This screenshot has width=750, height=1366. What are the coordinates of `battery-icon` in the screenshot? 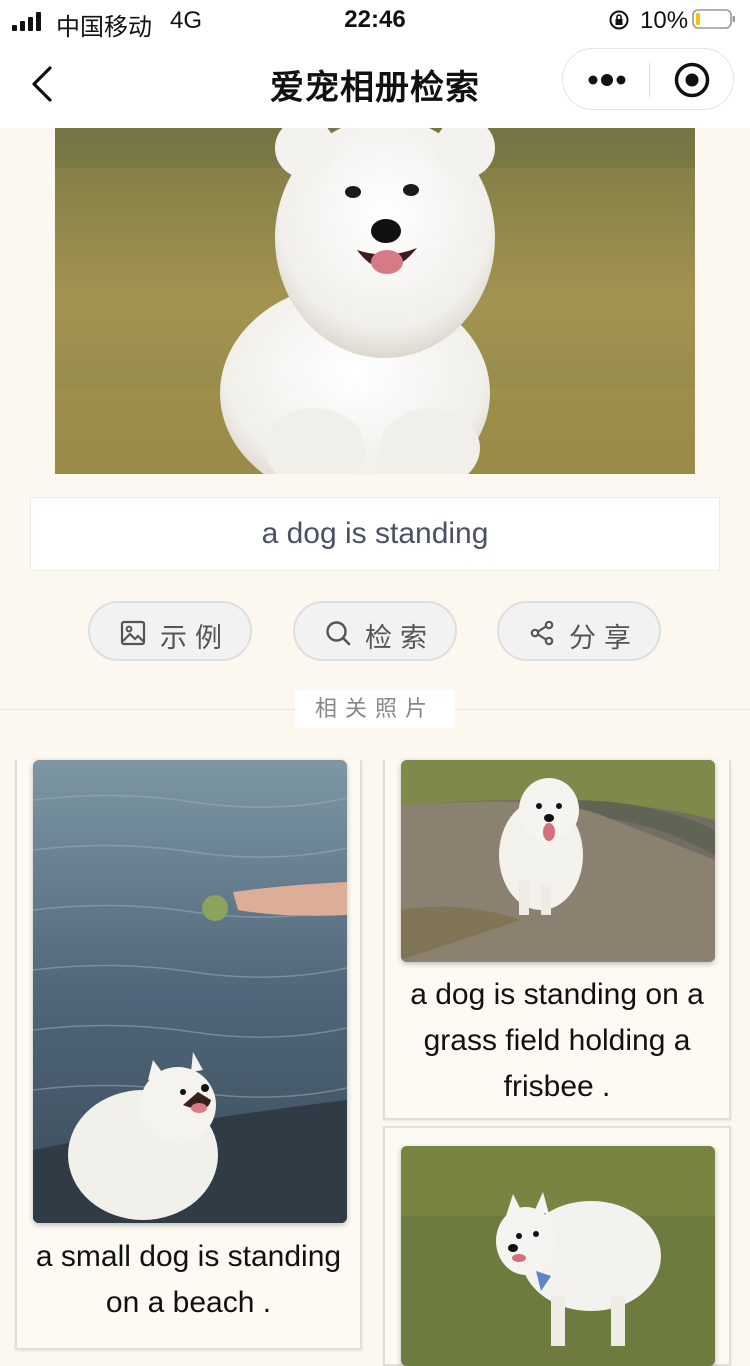 It's located at (713, 19).